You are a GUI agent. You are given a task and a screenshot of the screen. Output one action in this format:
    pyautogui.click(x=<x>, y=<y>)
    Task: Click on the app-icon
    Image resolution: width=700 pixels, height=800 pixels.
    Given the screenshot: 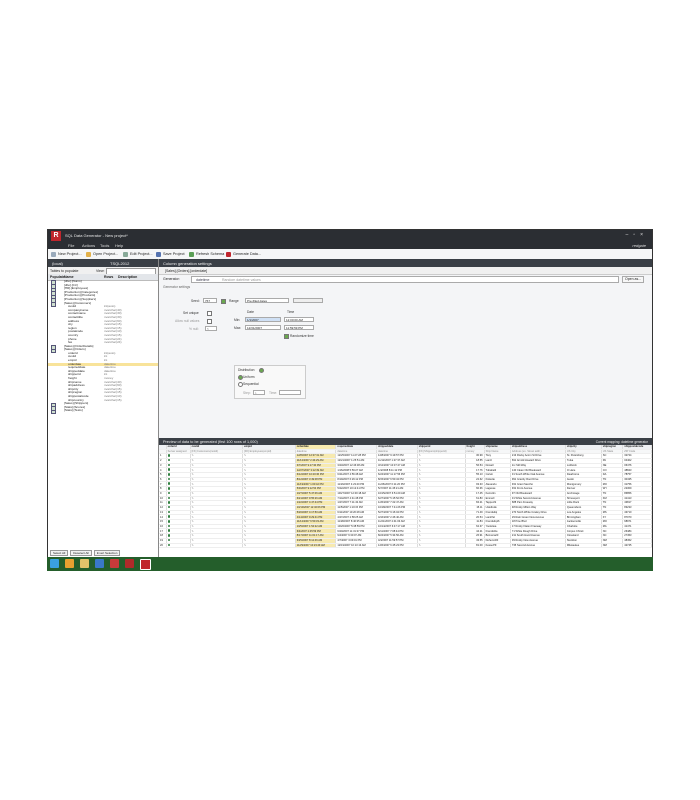 What is the action you would take?
    pyautogui.click(x=114, y=563)
    